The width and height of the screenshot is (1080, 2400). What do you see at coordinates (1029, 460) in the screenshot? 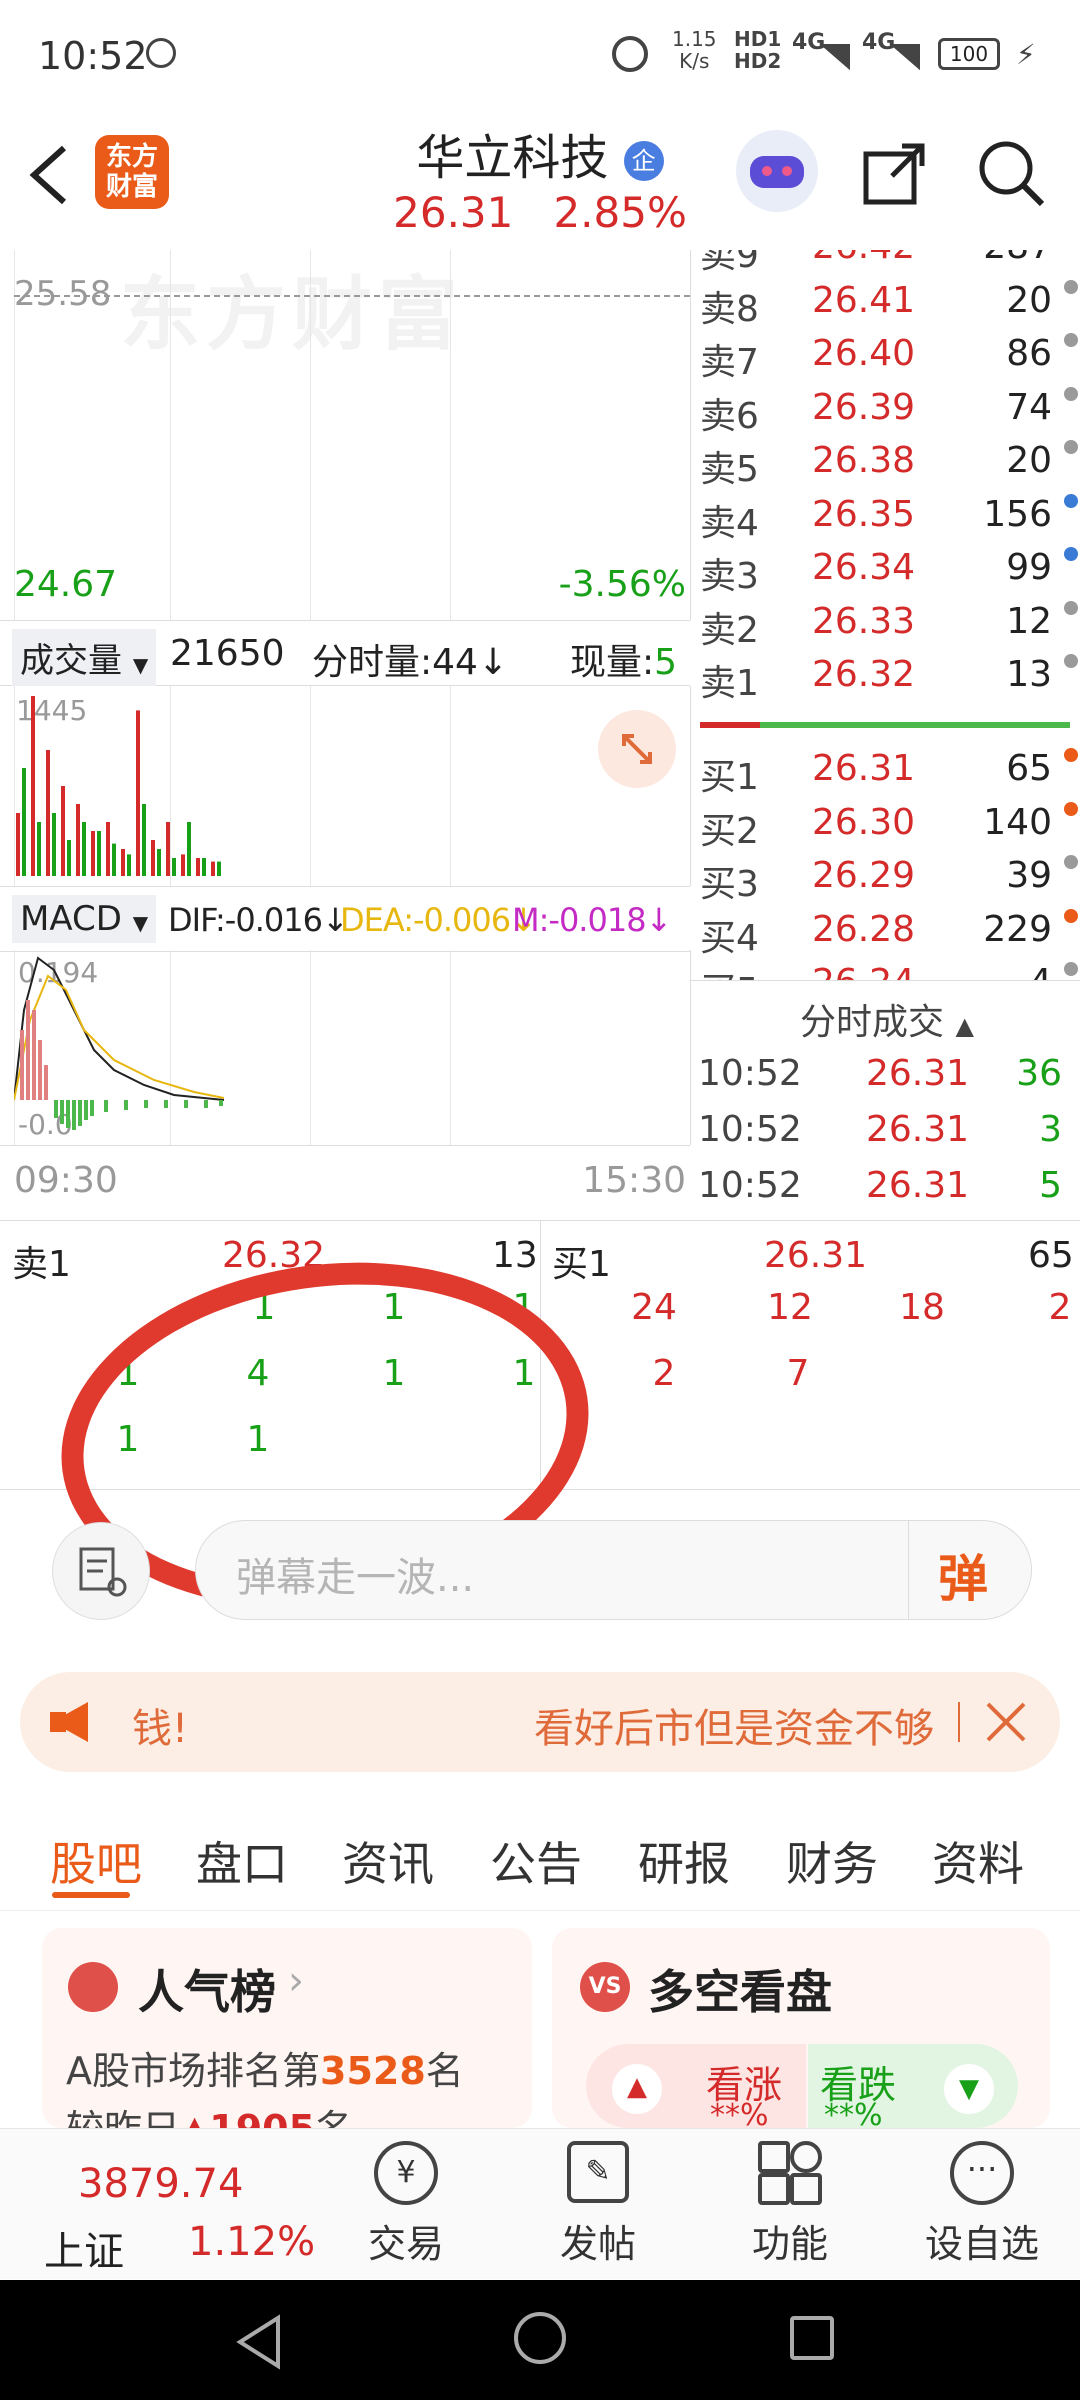
I see `sell-qty: 20` at bounding box center [1029, 460].